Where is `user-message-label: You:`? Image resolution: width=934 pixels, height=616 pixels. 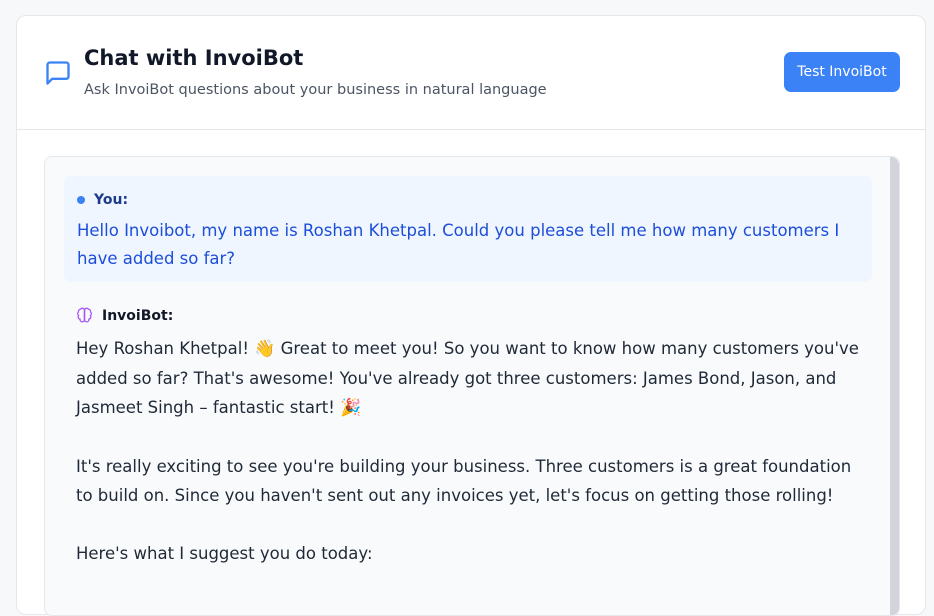
user-message-label: You: is located at coordinates (102, 200).